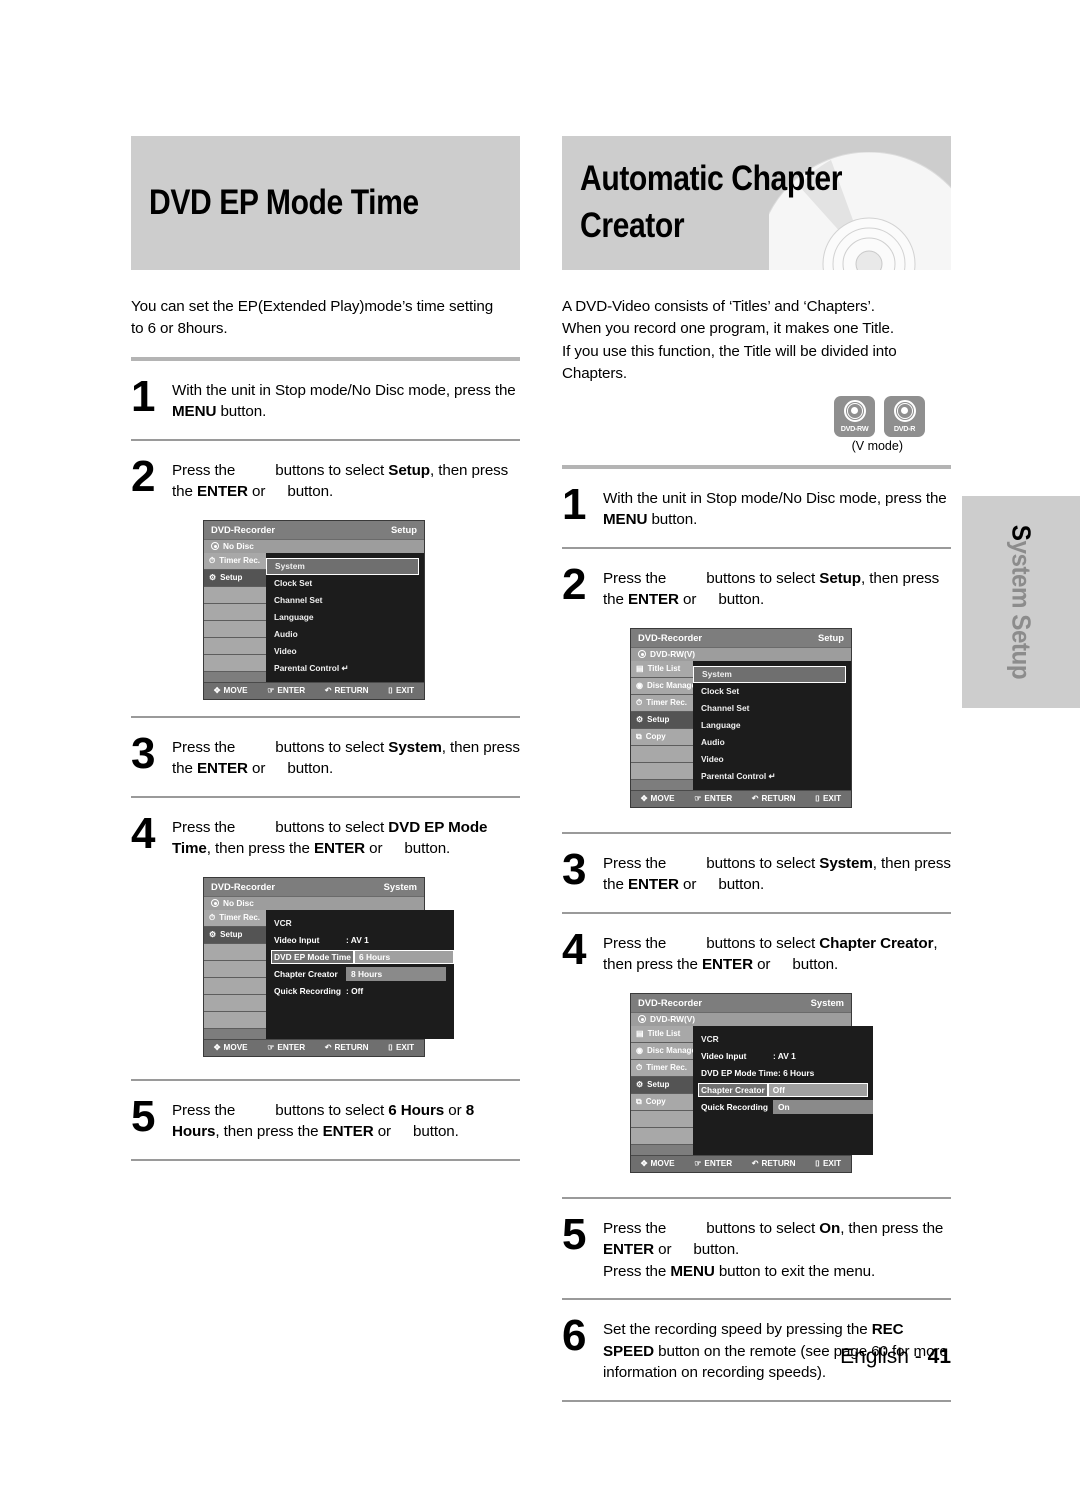  Describe the element at coordinates (403, 957) in the screenshot. I see `osd-setting-value: 6 Hours` at that location.